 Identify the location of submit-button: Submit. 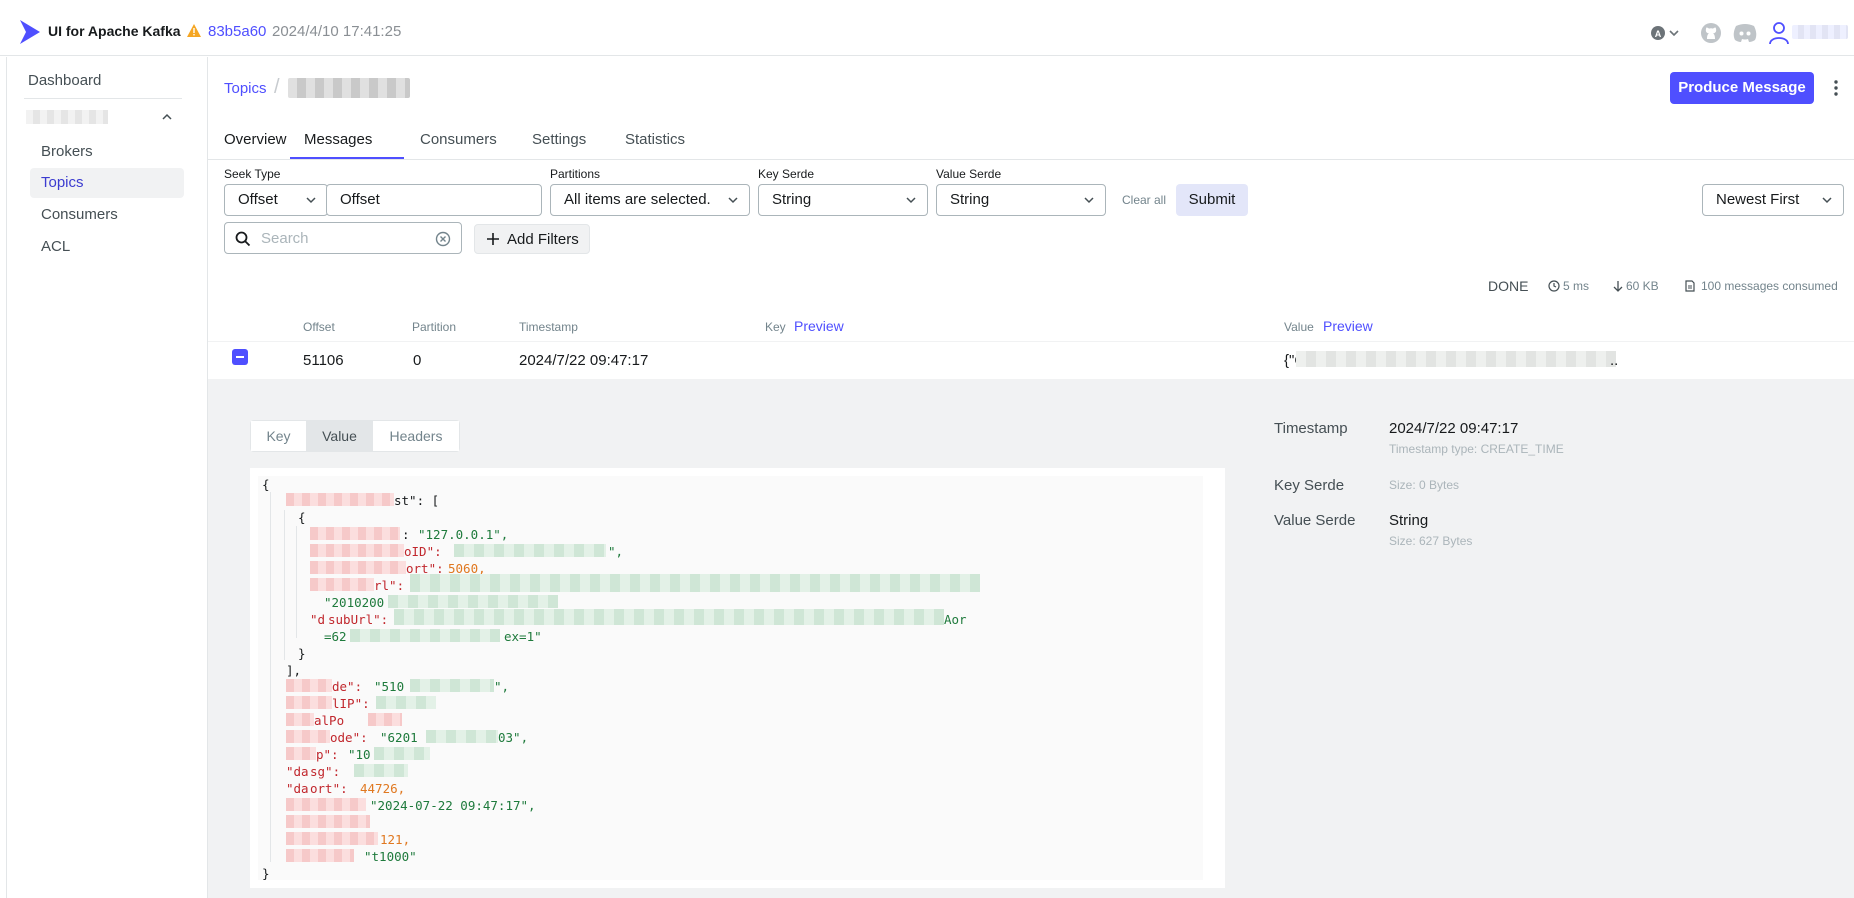
(1212, 200).